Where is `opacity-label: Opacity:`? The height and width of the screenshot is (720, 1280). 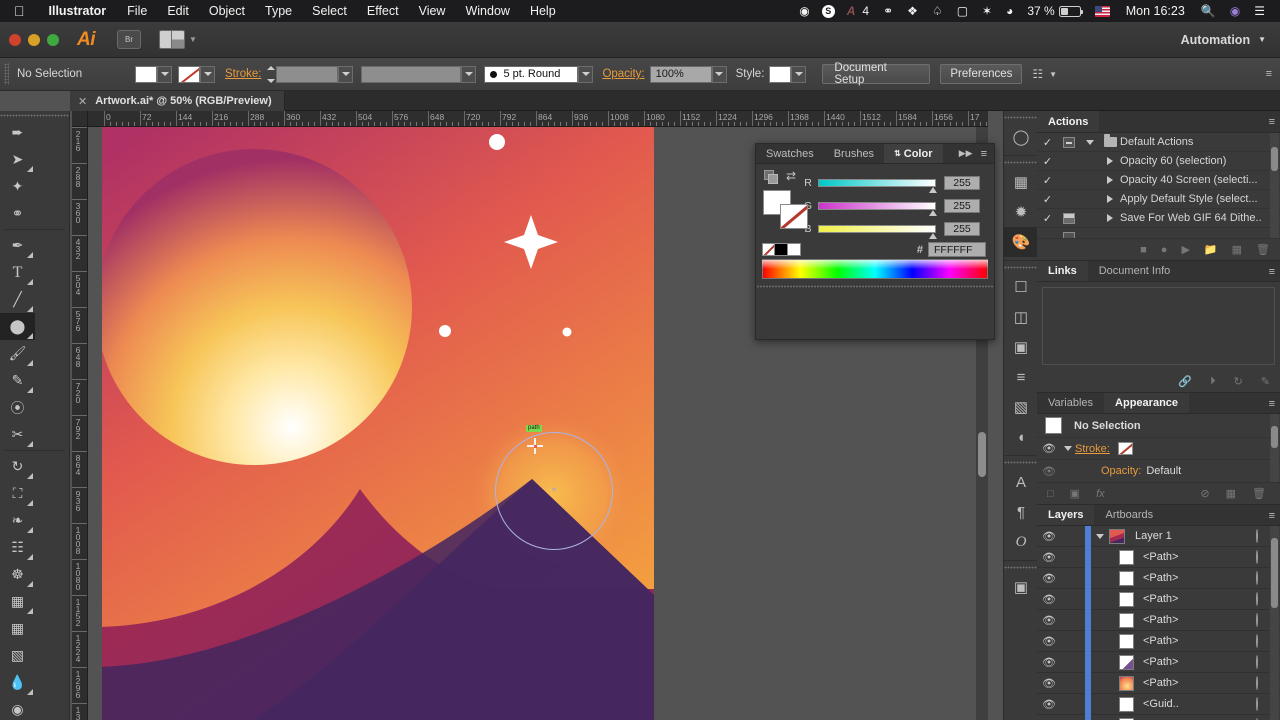 opacity-label: Opacity: is located at coordinates (623, 74).